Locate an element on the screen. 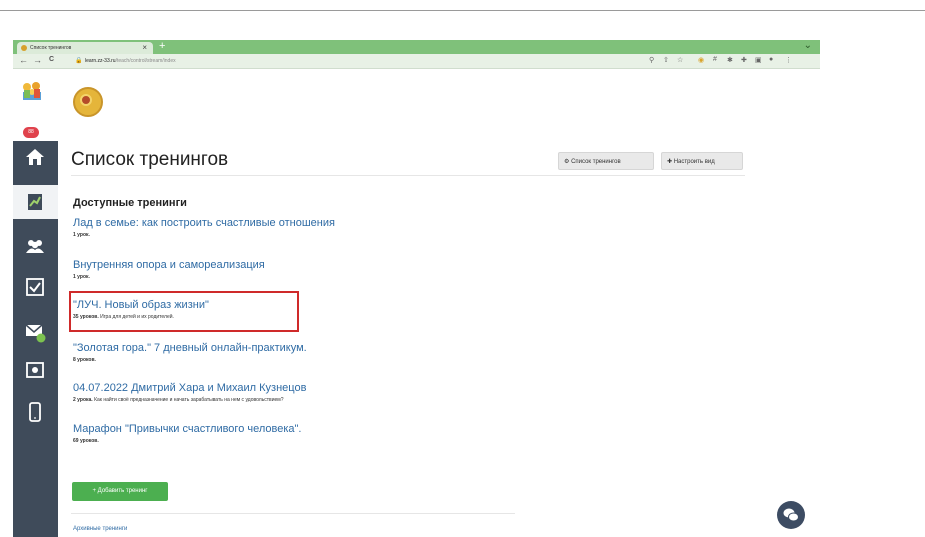 Image resolution: width=925 pixels, height=537 pixels. mobile-icon is located at coordinates (35, 412).